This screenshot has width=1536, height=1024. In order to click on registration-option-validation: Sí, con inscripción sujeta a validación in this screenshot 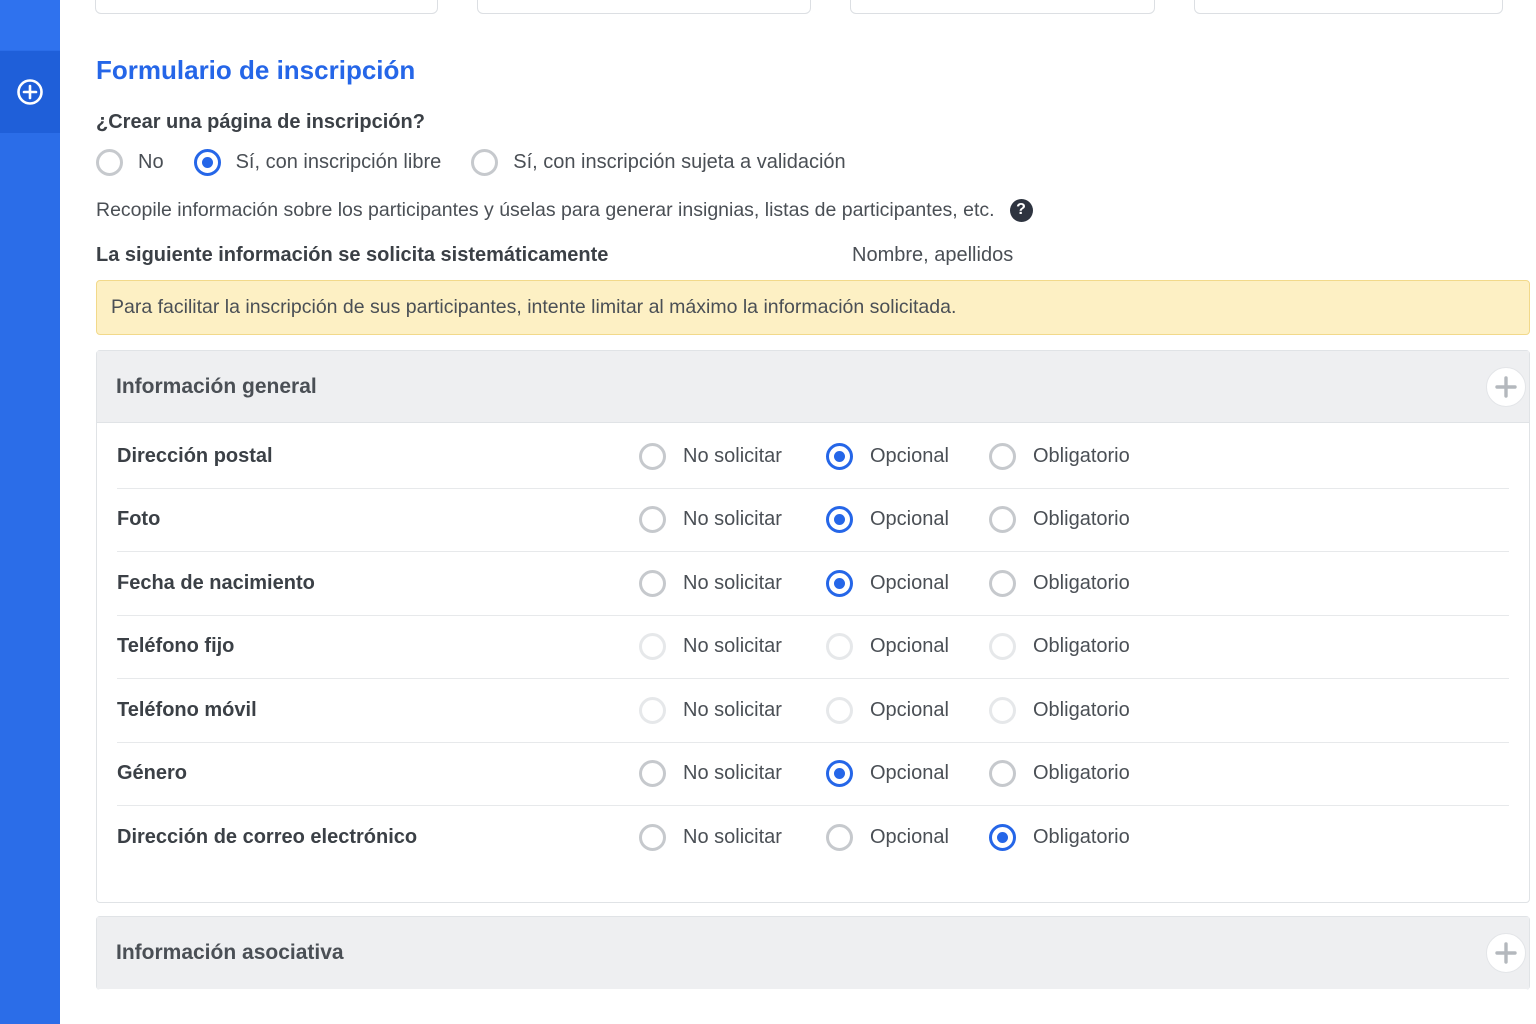, I will do `click(658, 162)`.